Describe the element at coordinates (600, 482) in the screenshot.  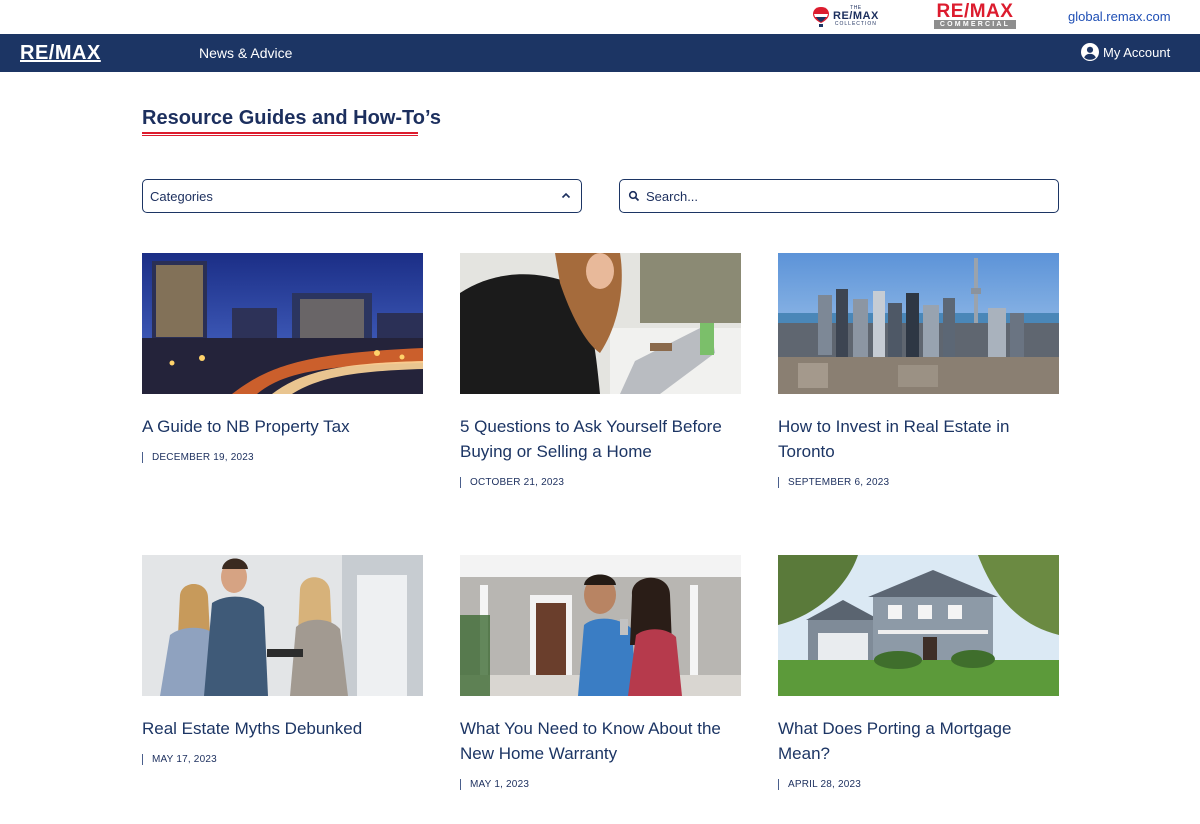
I see `article-date: OCTOBER 21, 2023` at that location.